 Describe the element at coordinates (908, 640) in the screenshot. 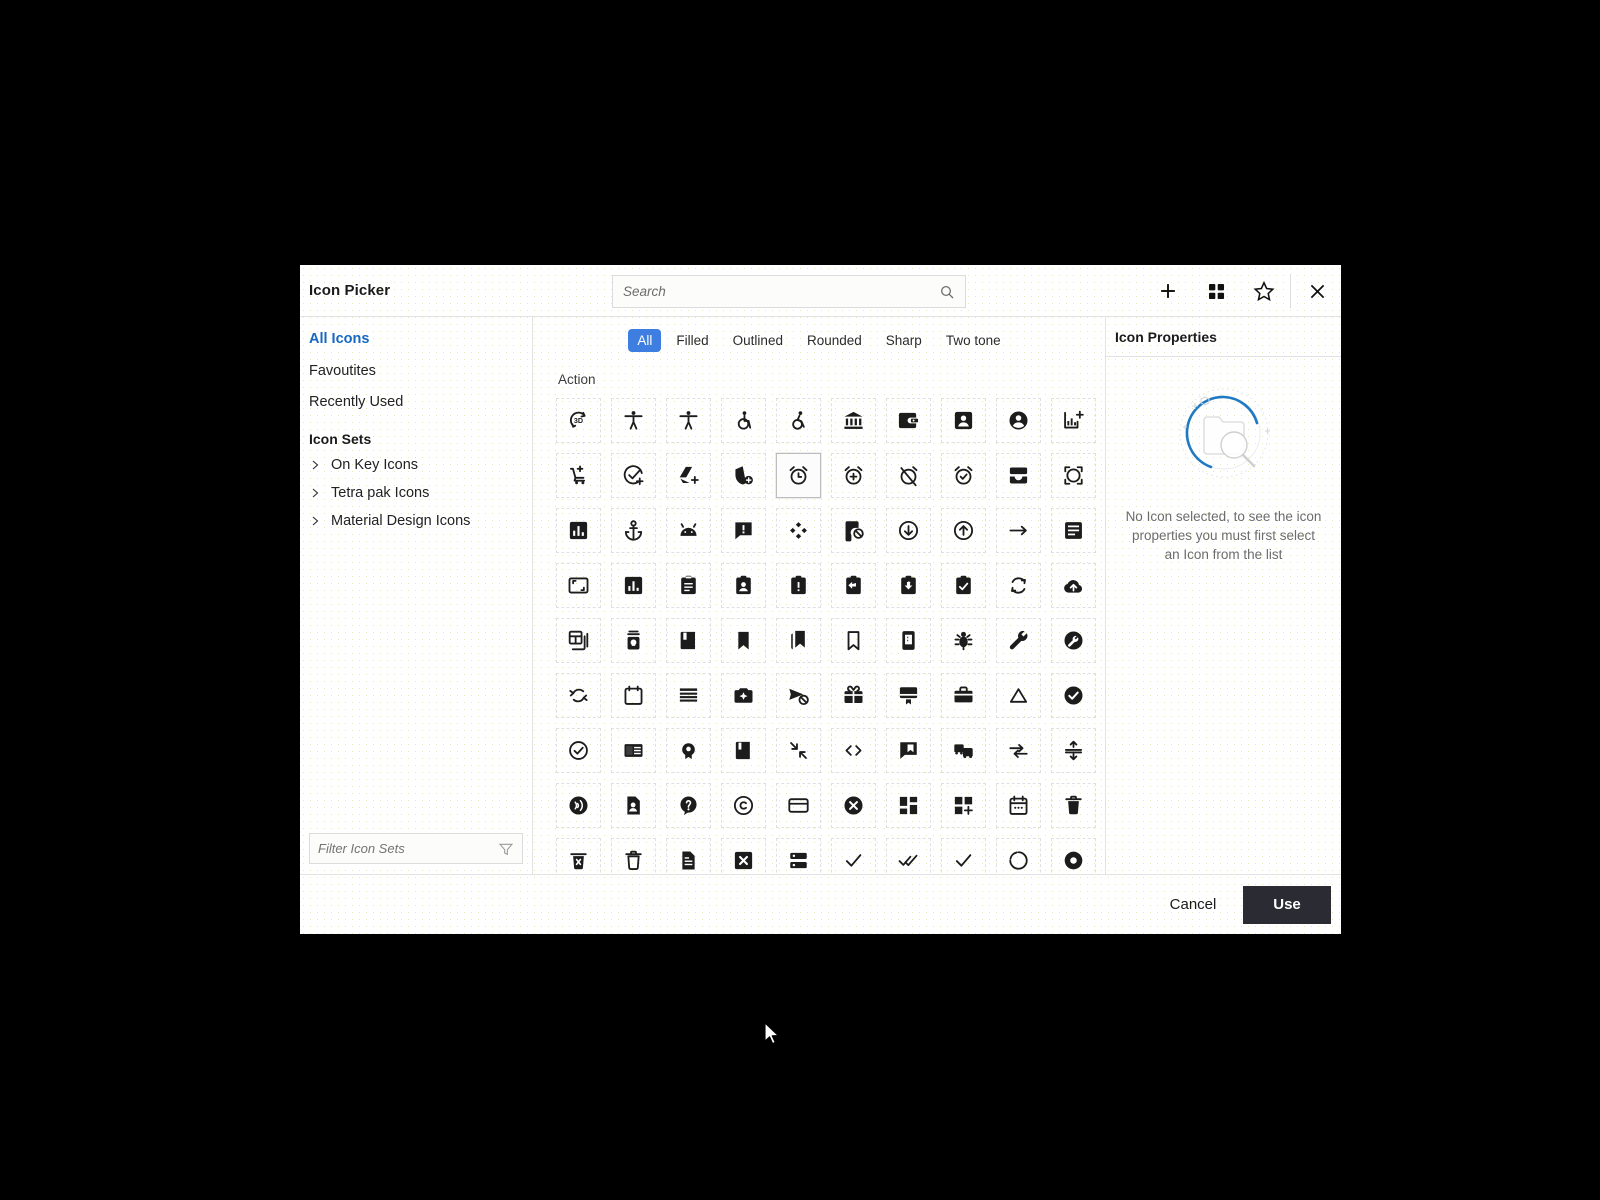

I see `book-online-icon` at that location.